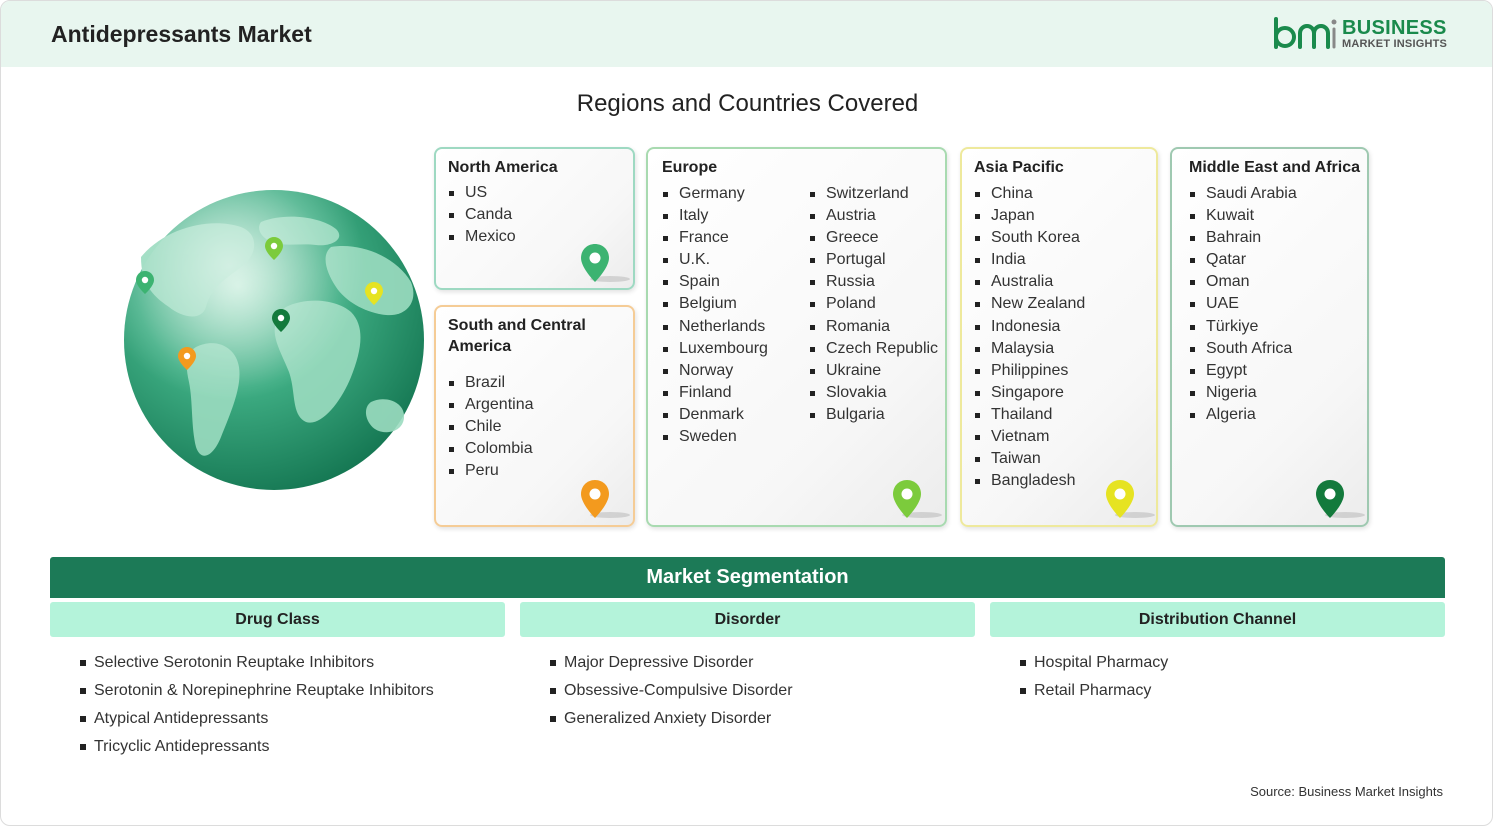  What do you see at coordinates (1217, 619) in the screenshot?
I see `segment-heading-distribution-channel: Distribution Channel` at bounding box center [1217, 619].